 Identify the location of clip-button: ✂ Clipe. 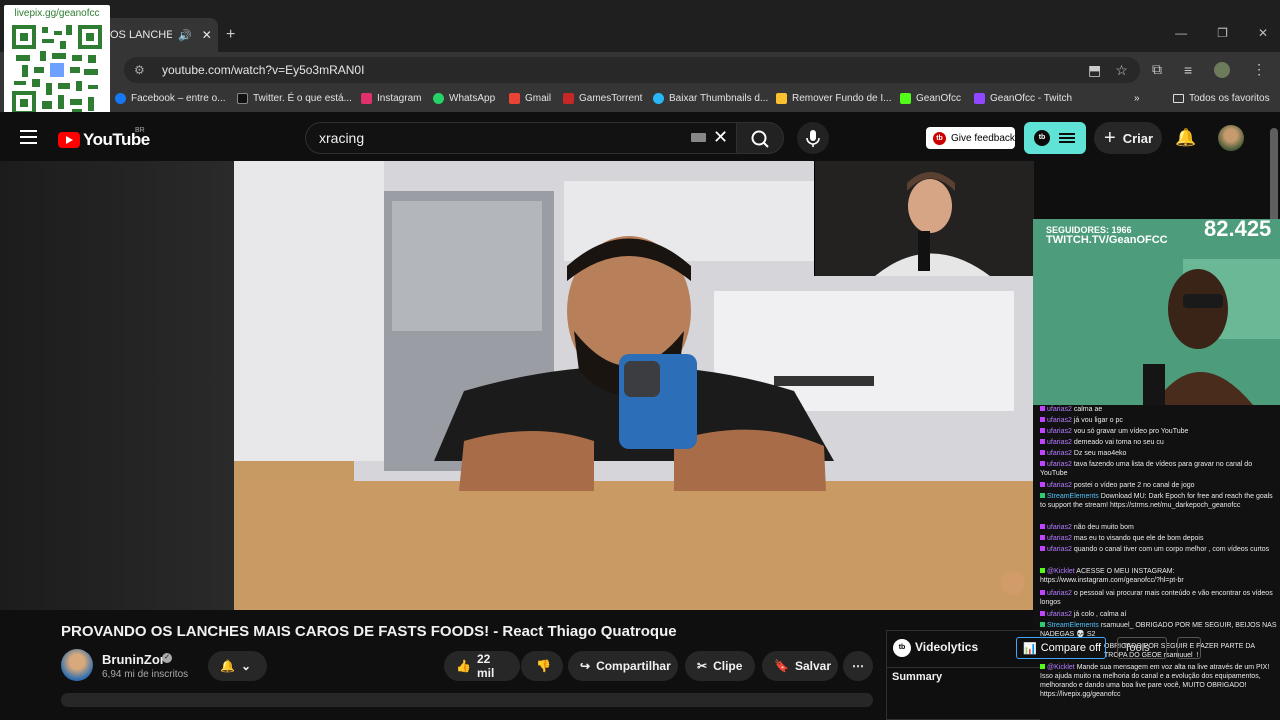
(720, 666).